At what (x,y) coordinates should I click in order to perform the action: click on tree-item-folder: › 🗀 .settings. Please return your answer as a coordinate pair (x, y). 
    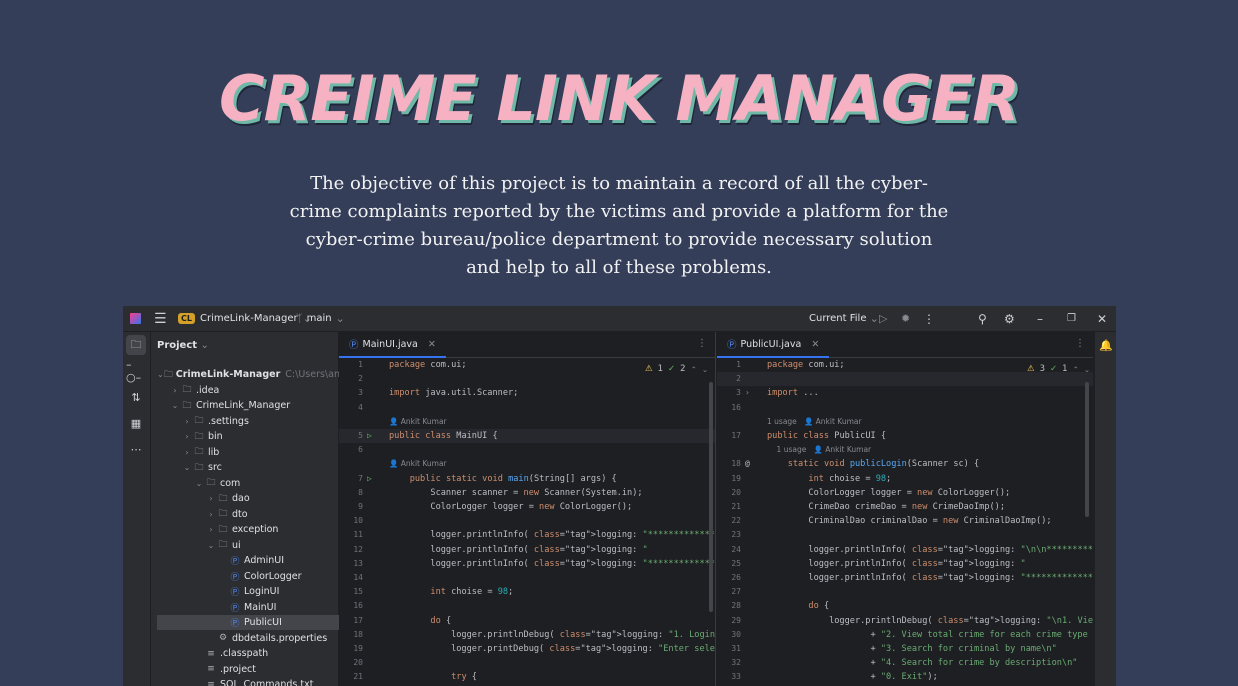
    Looking at the image, I should click on (259, 421).